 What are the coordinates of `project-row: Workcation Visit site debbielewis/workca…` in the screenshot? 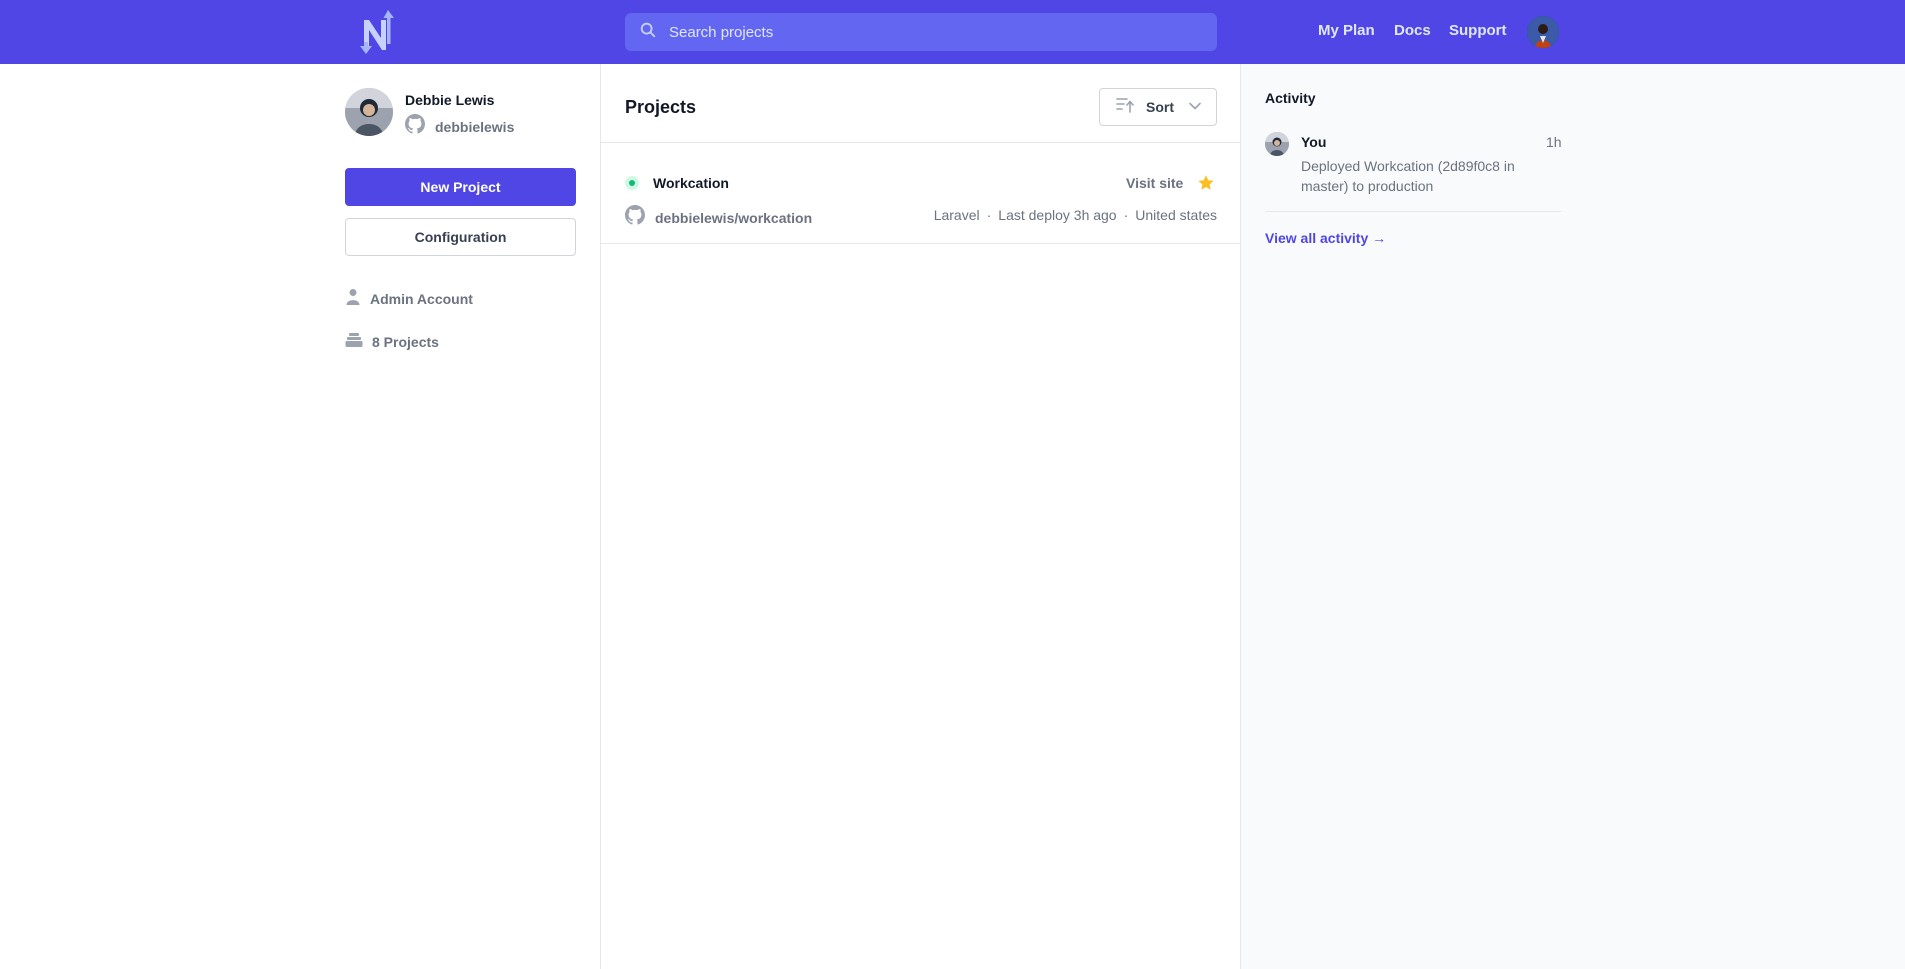 It's located at (921, 194).